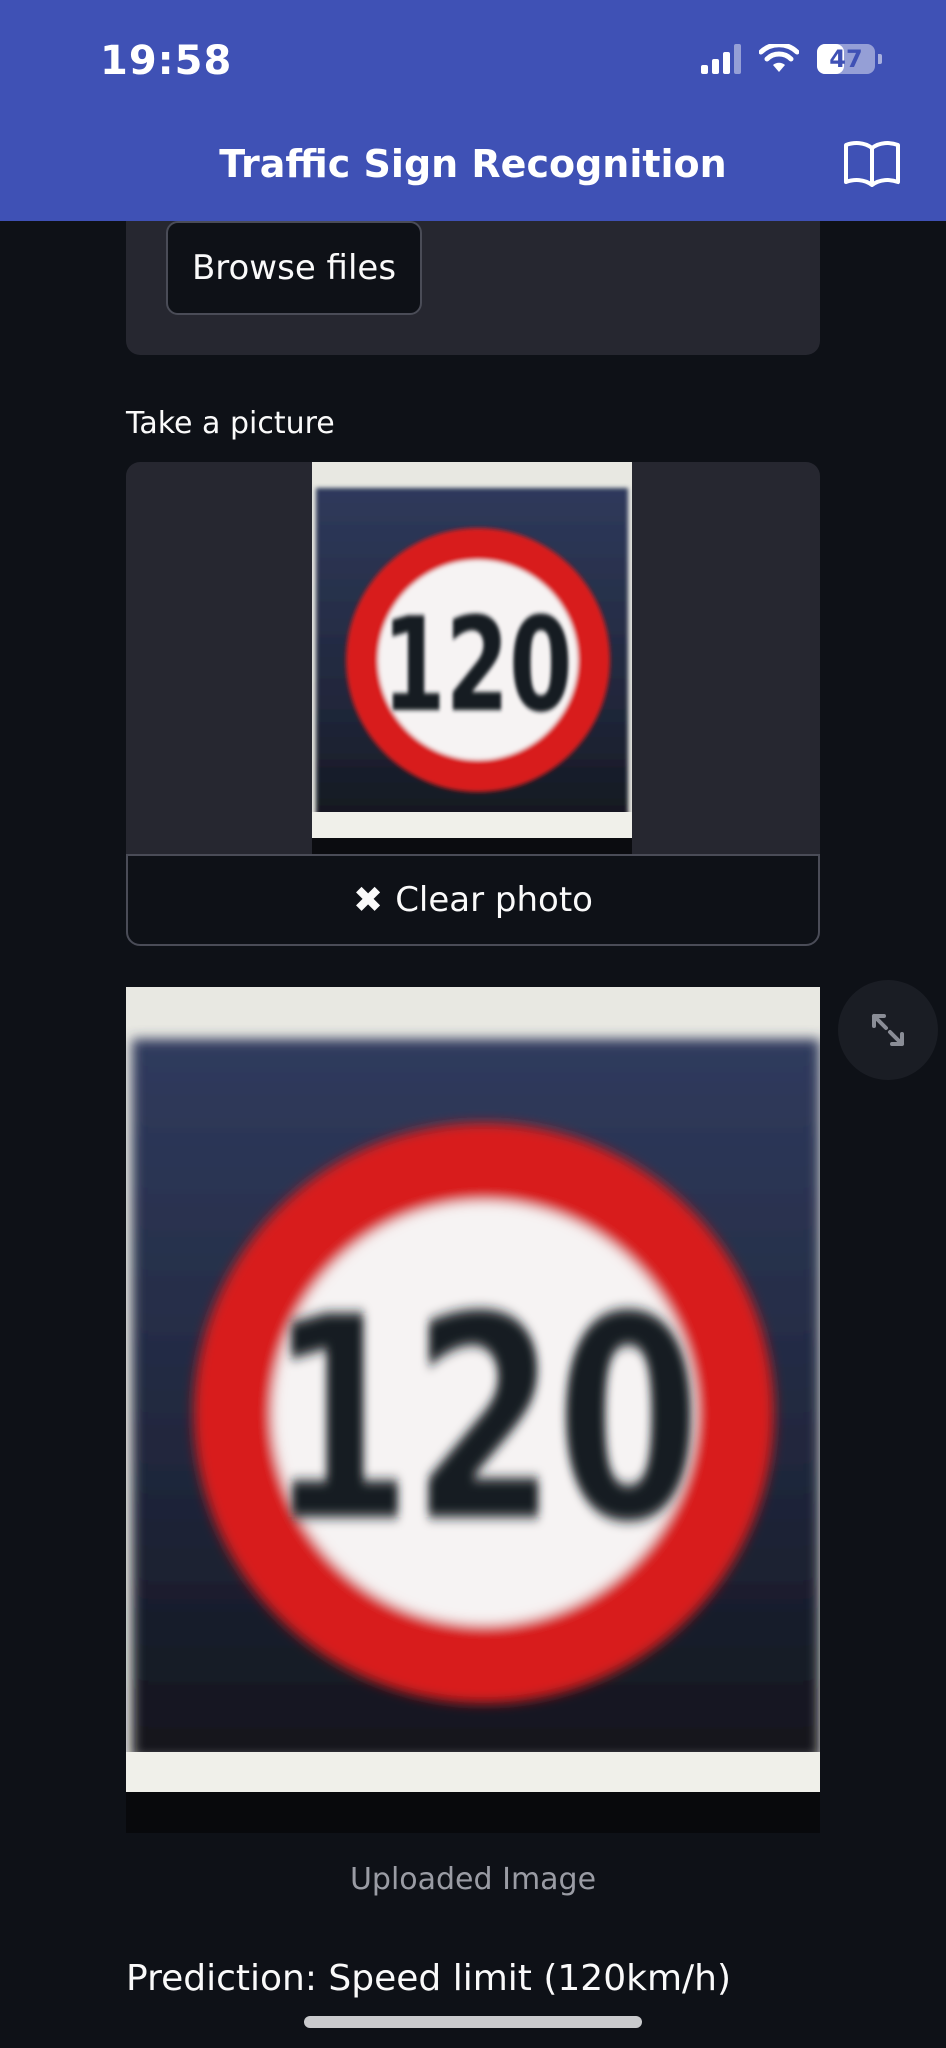 This screenshot has height=2048, width=946. Describe the element at coordinates (721, 59) in the screenshot. I see `cellular-signal-icon` at that location.